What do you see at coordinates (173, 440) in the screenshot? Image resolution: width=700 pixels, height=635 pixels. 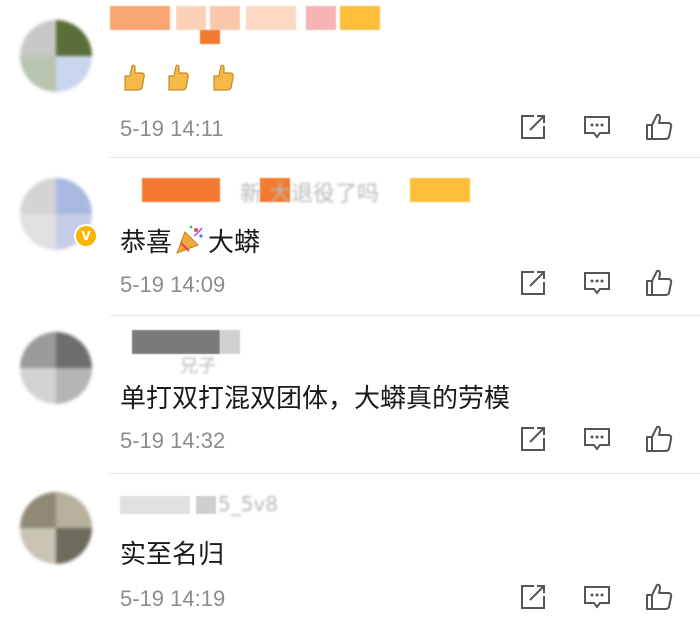 I see `timestamp: 5-19 14:32` at bounding box center [173, 440].